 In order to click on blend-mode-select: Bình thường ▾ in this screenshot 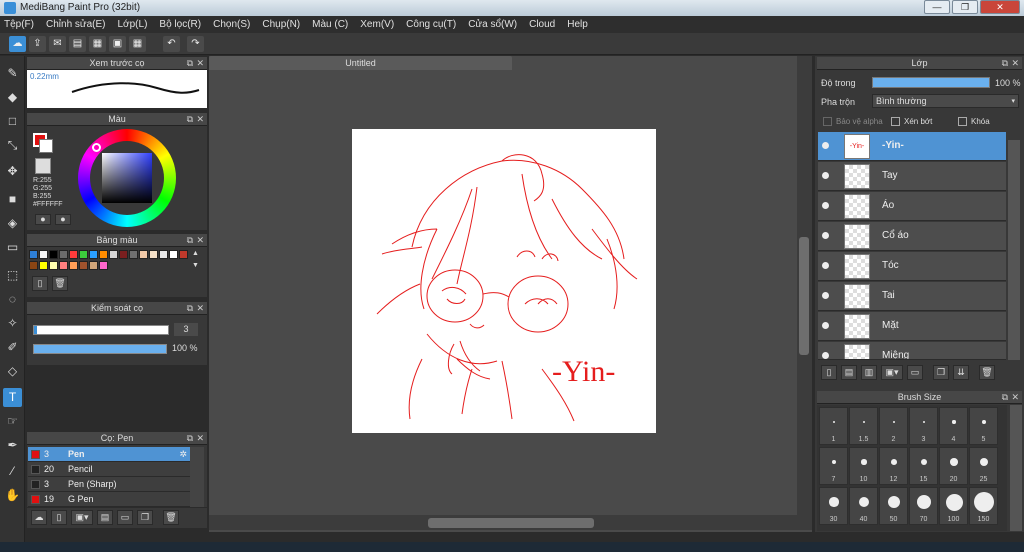, I will do `click(945, 101)`.